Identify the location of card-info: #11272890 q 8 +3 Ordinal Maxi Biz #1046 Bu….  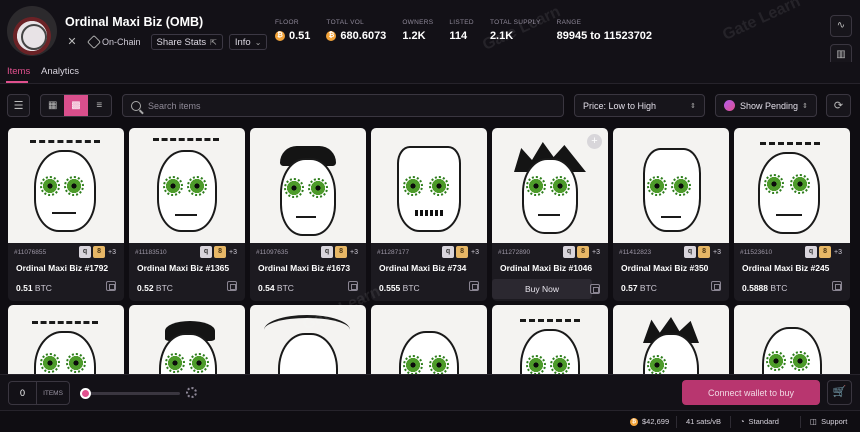
(550, 272).